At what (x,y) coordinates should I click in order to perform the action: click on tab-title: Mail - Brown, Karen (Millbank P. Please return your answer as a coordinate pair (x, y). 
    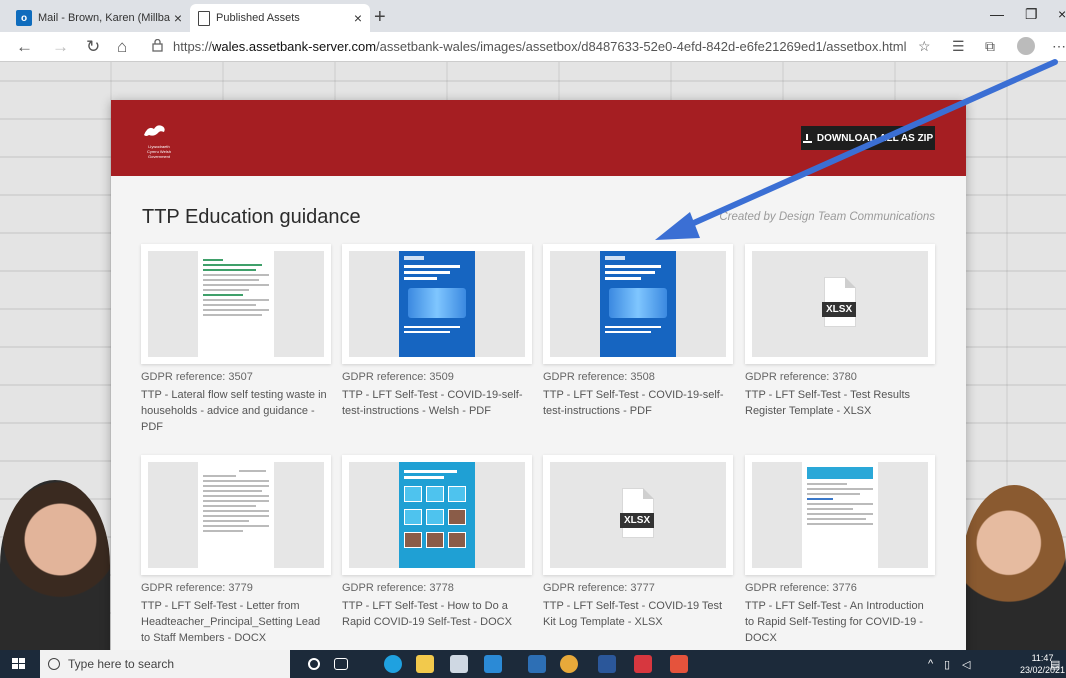
    Looking at the image, I should click on (104, 18).